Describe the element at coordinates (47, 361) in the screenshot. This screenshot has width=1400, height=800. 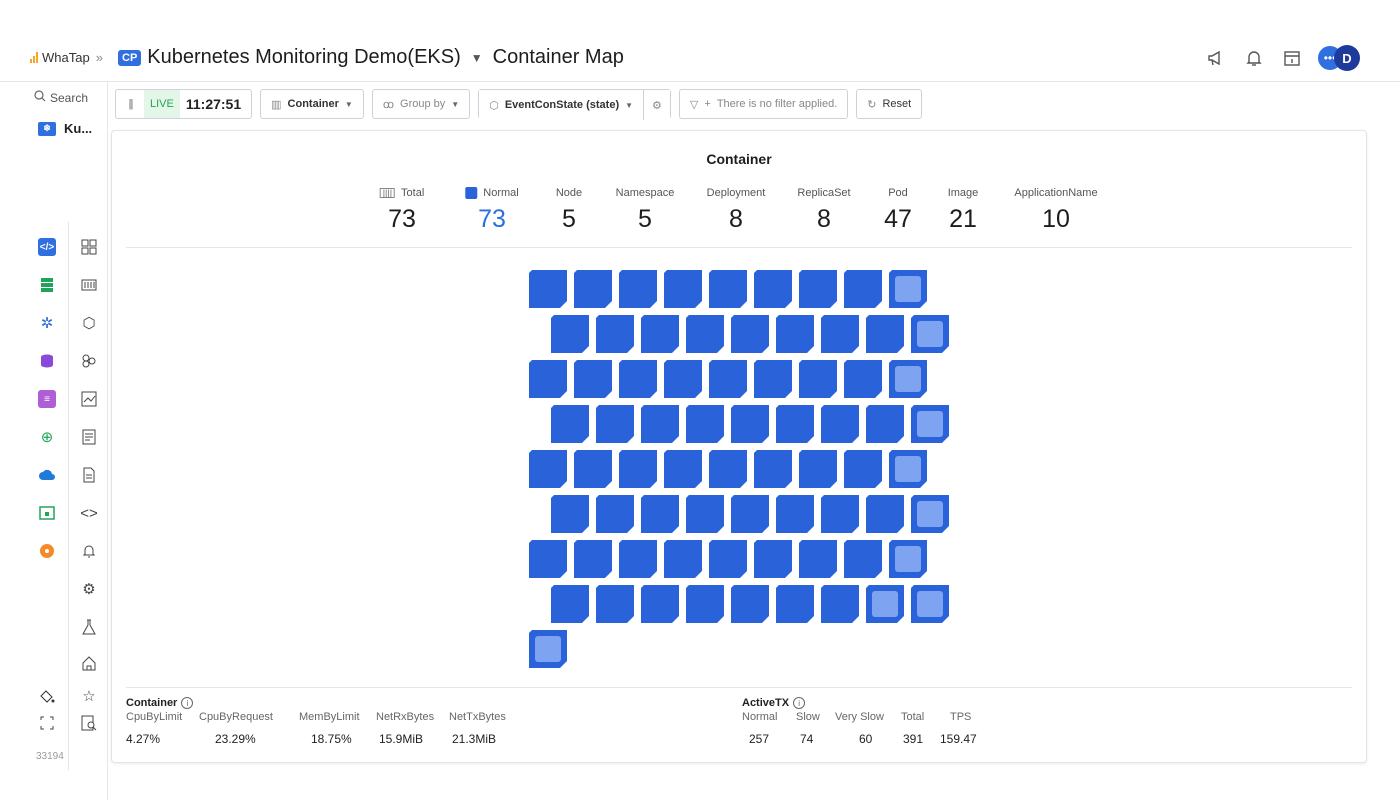
I see `database-icon` at that location.